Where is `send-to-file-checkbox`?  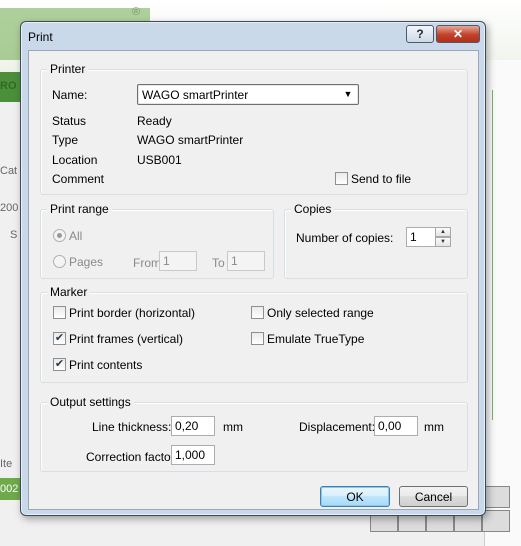
send-to-file-checkbox is located at coordinates (341, 178).